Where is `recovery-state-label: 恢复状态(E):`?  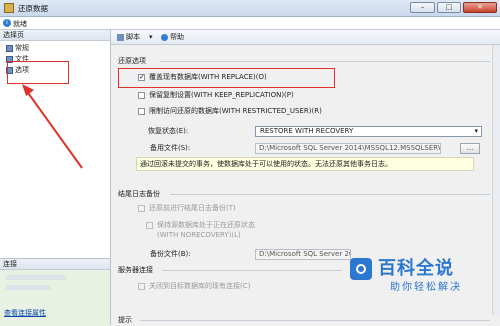
recovery-state-label: 恢复状态(E): is located at coordinates (168, 131).